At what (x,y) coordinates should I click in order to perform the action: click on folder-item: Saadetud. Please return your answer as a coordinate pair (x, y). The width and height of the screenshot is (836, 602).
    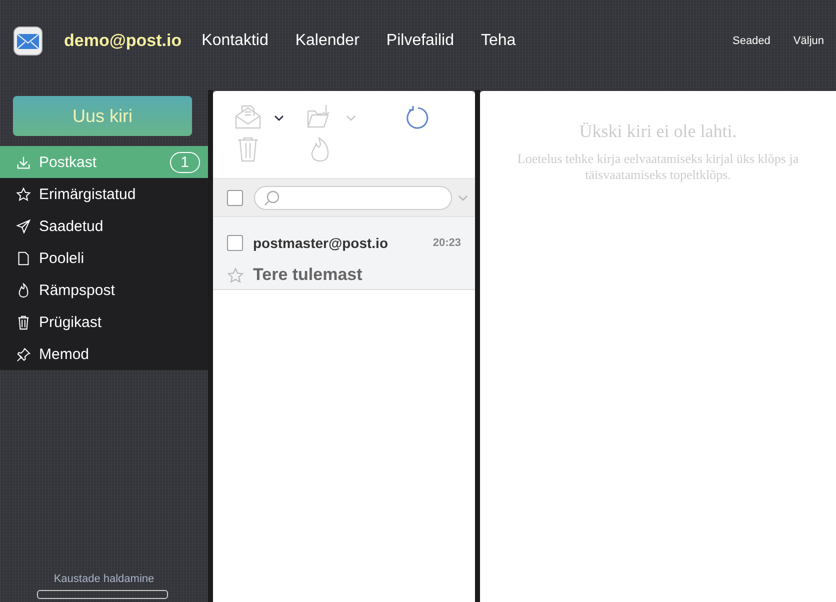
    Looking at the image, I should click on (104, 226).